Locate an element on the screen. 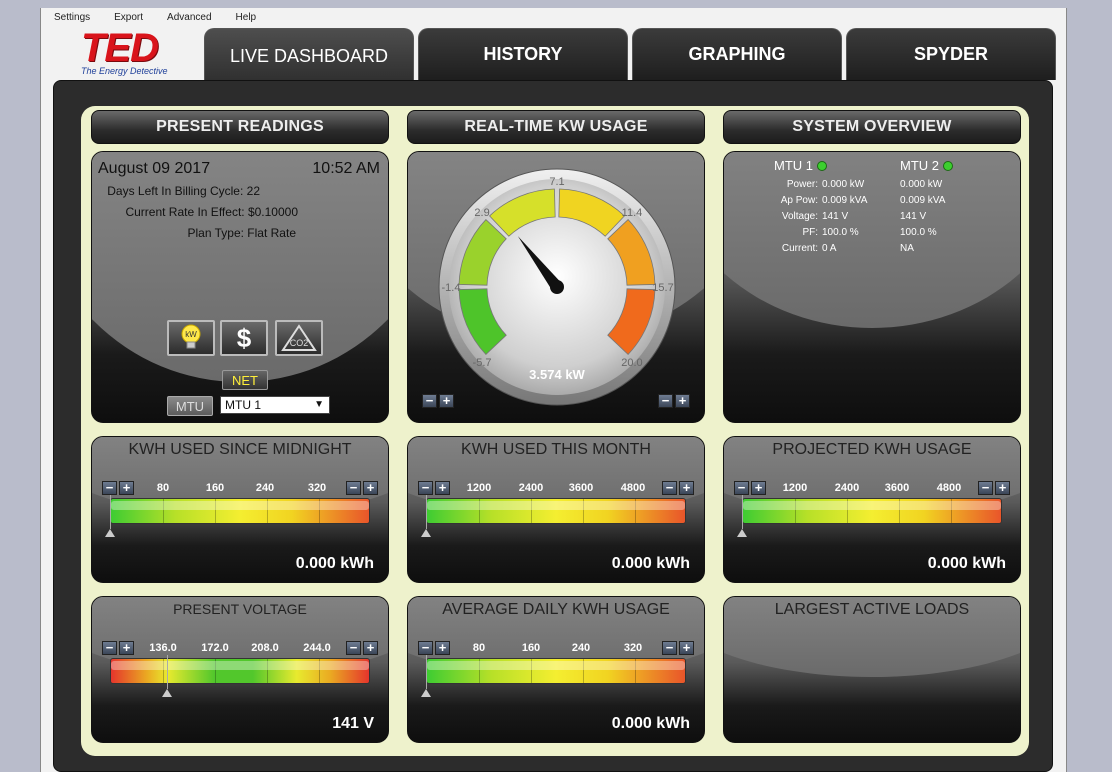 The height and width of the screenshot is (772, 1112). mtu1-power: 0.000 kW is located at coordinates (843, 184).